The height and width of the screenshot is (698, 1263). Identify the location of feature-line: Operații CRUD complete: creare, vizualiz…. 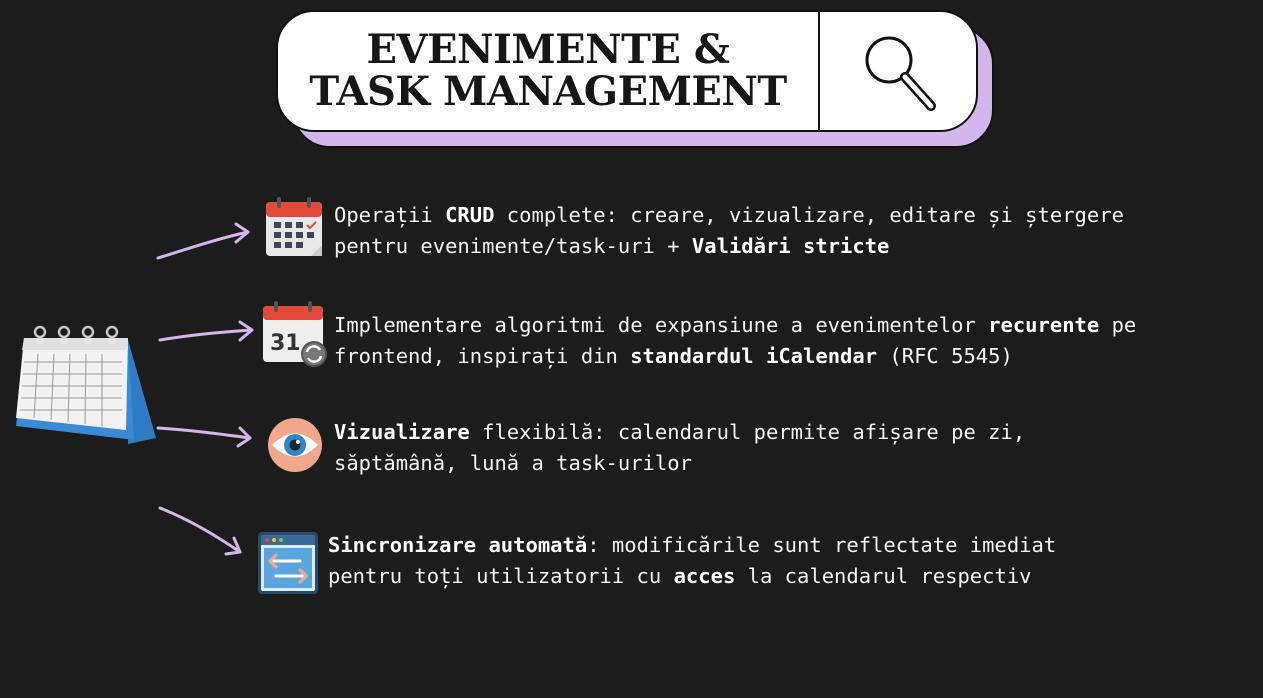
(729, 215).